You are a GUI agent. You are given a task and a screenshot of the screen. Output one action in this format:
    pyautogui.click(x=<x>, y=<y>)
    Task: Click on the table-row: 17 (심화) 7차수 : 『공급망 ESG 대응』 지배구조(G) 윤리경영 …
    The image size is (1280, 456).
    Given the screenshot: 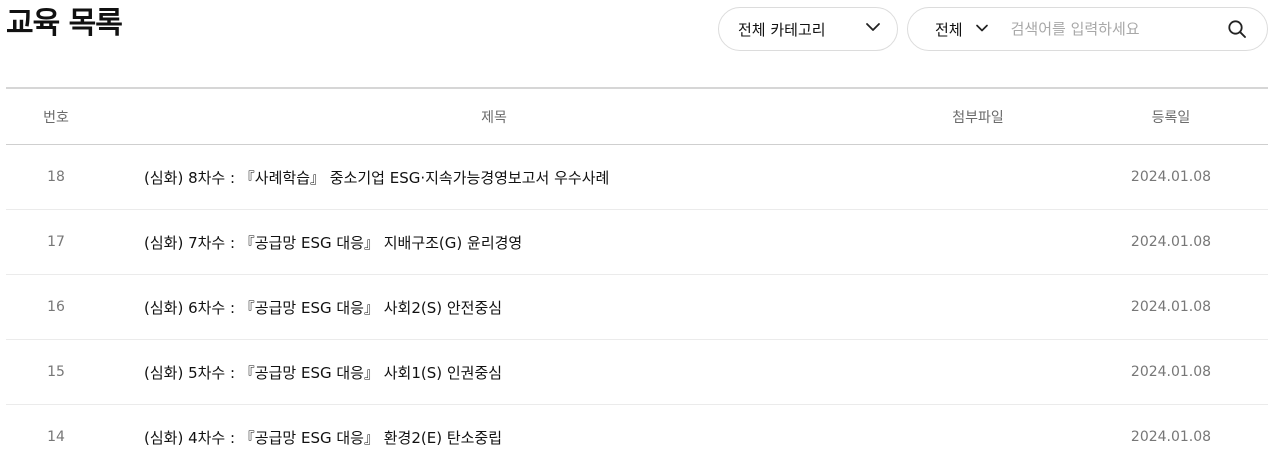 What is the action you would take?
    pyautogui.click(x=637, y=242)
    